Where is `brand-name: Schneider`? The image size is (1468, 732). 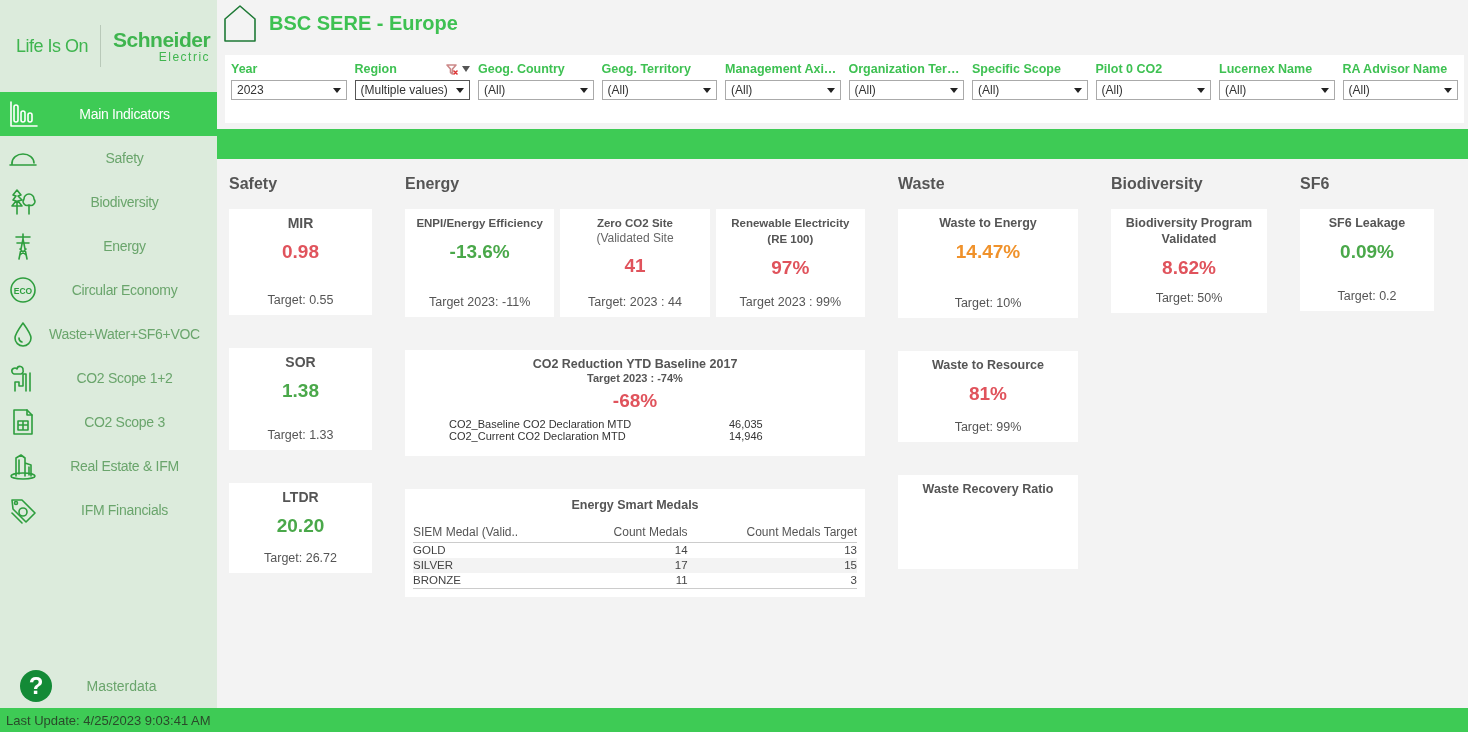
brand-name: Schneider is located at coordinates (162, 40).